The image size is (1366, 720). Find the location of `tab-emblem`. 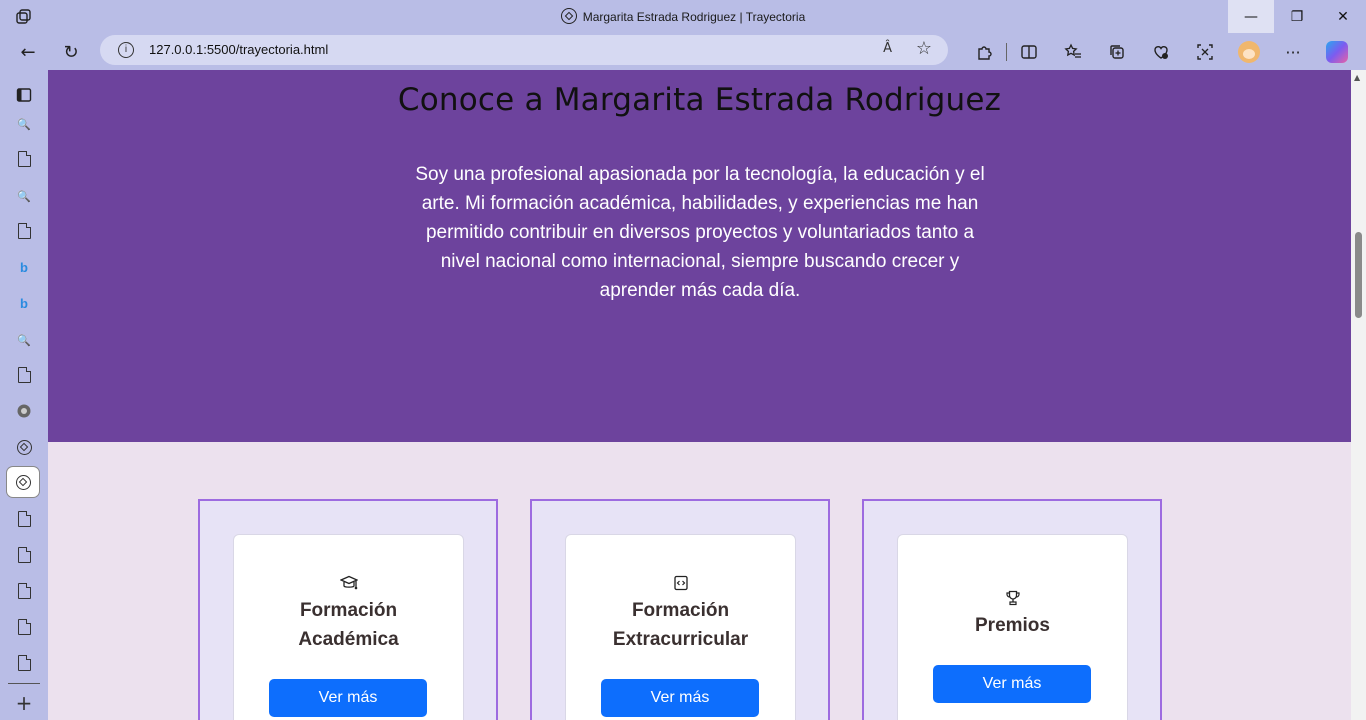

tab-emblem is located at coordinates (24, 411).